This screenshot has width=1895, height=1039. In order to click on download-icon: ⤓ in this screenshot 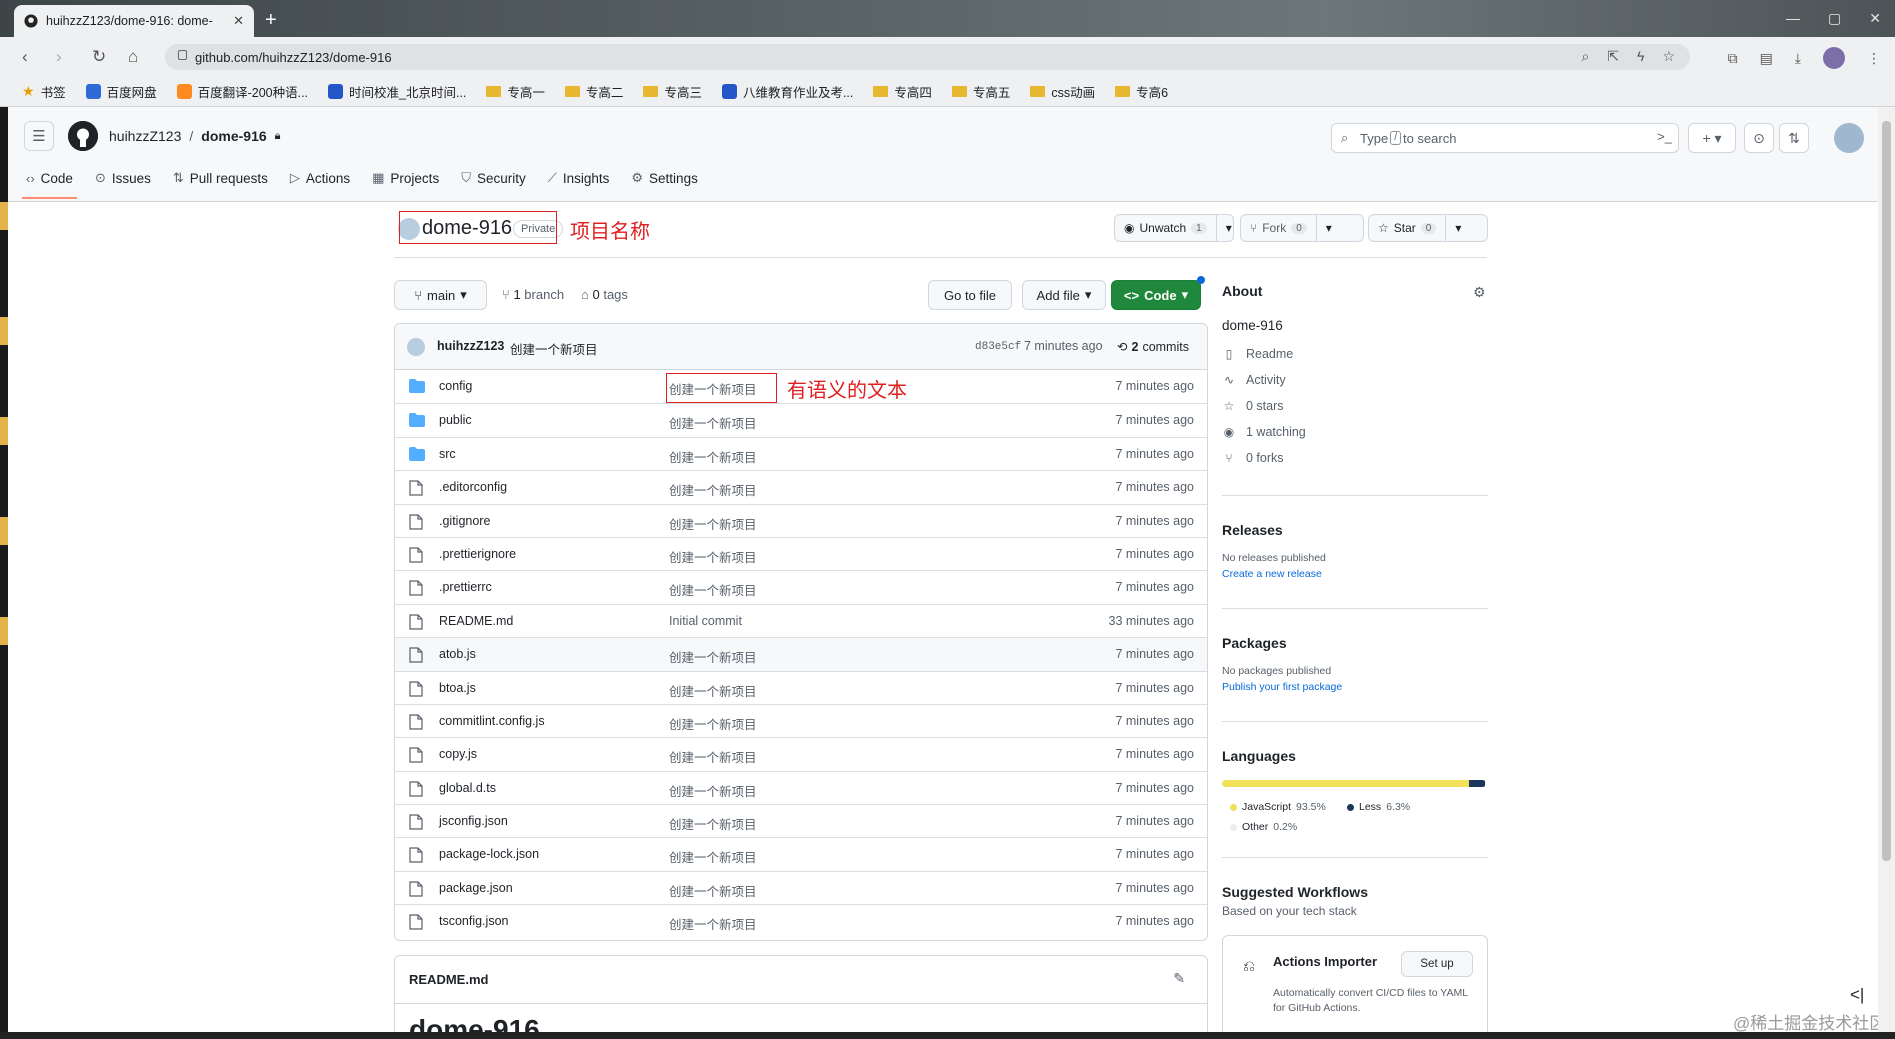, I will do `click(1798, 58)`.